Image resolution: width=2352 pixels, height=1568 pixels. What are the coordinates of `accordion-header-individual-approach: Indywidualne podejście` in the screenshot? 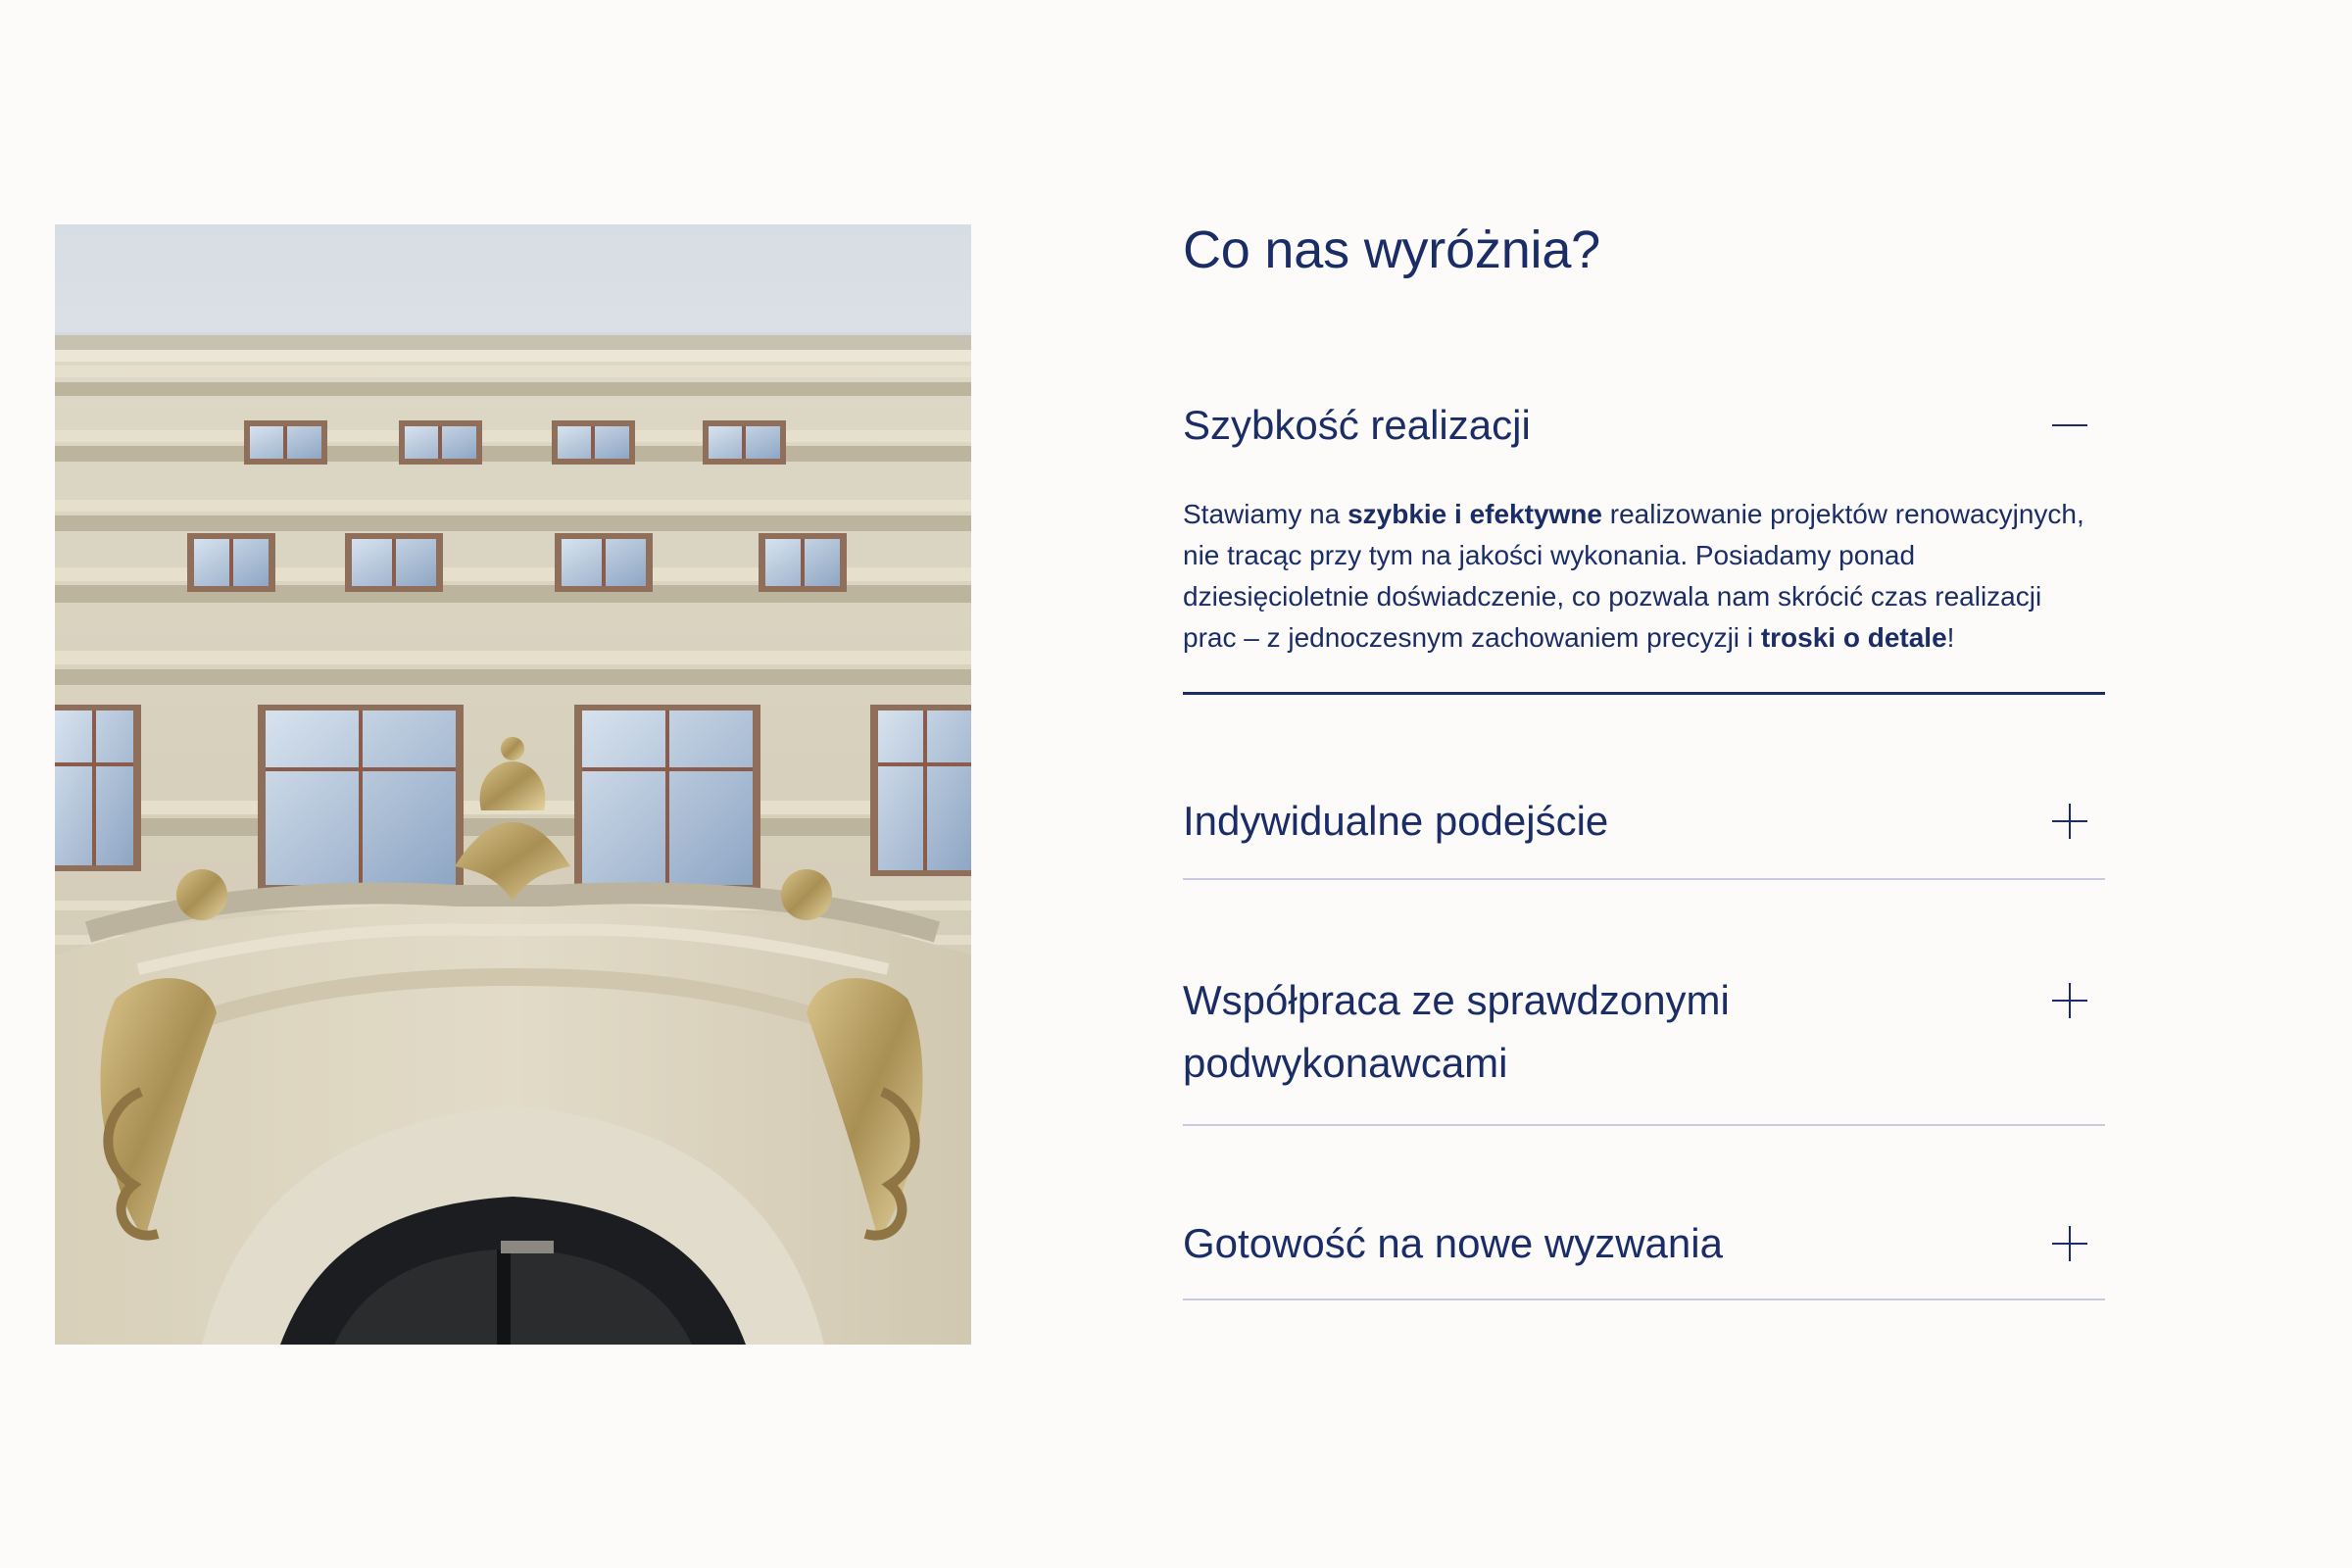 It's located at (1644, 834).